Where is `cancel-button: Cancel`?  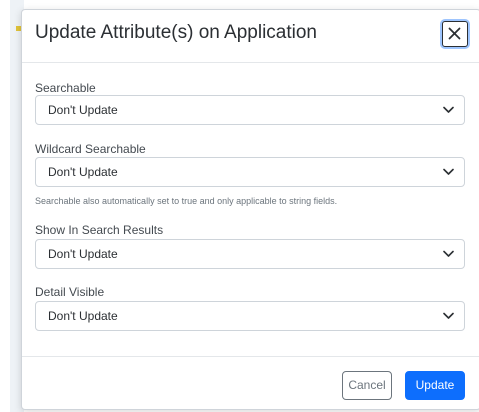 cancel-button: Cancel is located at coordinates (367, 385).